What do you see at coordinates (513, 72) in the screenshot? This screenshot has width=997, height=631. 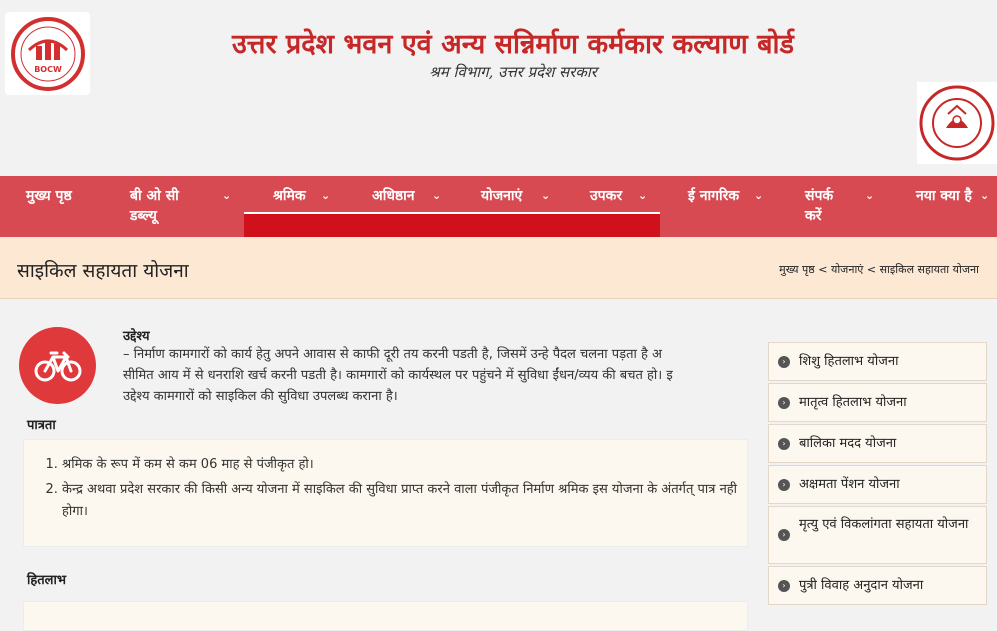 I see `site-subtitle: श्रम विभाग, उत्तर प्रदेश सरकार` at bounding box center [513, 72].